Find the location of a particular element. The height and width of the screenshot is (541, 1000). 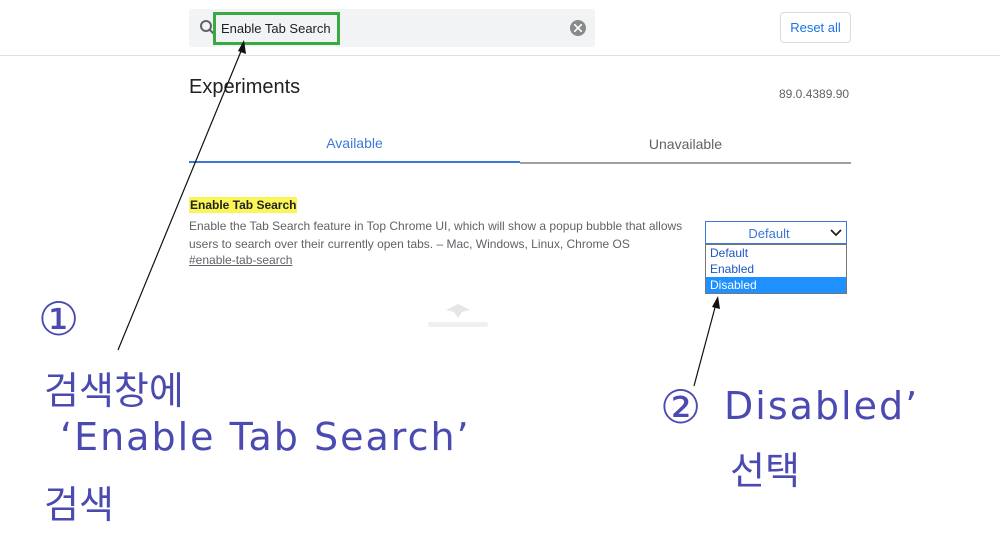

annotation-step1-number: ① is located at coordinates (59, 319).